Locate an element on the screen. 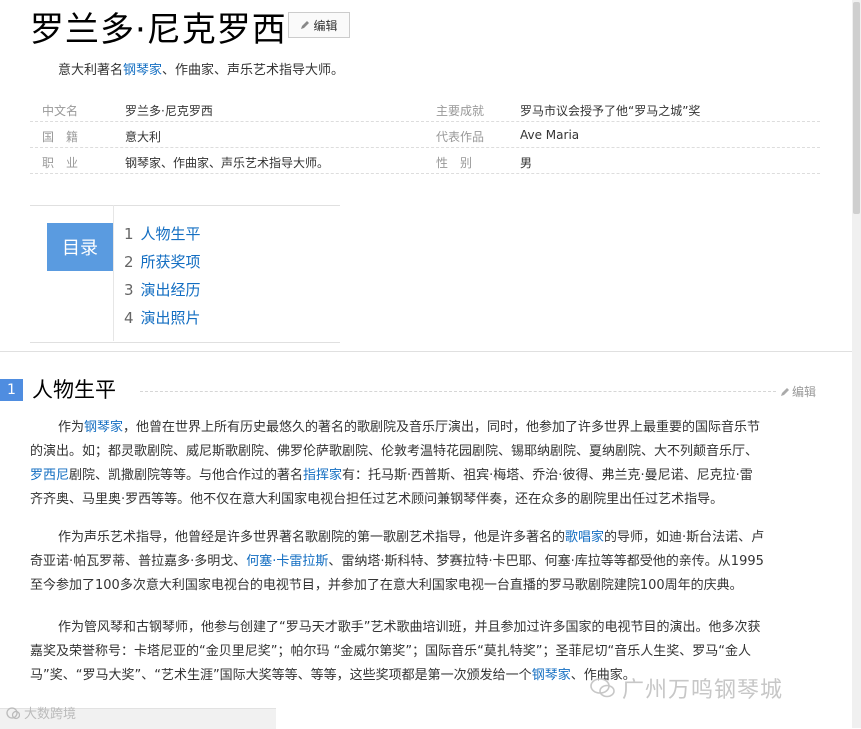 The height and width of the screenshot is (729, 861). section-edit-button: 编辑 is located at coordinates (798, 391).